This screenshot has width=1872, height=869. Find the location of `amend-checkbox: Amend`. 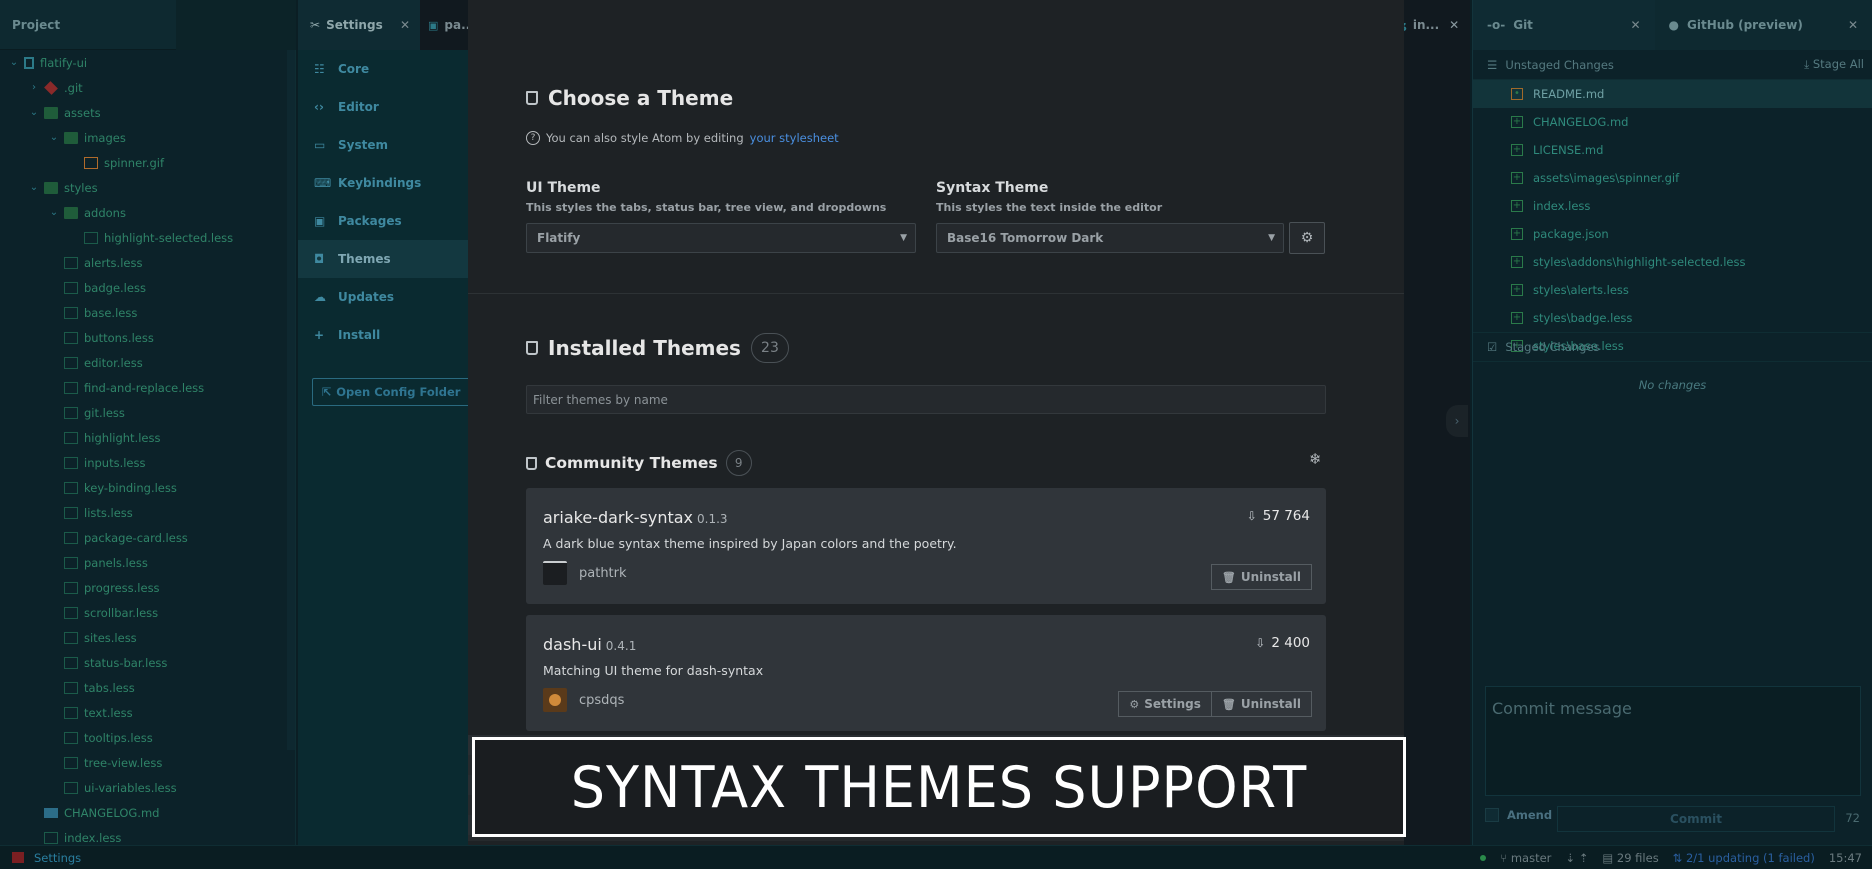

amend-checkbox: Amend is located at coordinates (1518, 815).